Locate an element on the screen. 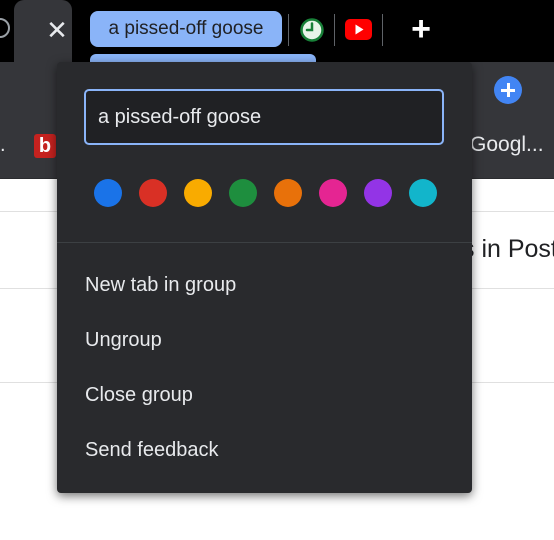 The width and height of the screenshot is (554, 540). ungroup-item: Ungroup is located at coordinates (264, 340).